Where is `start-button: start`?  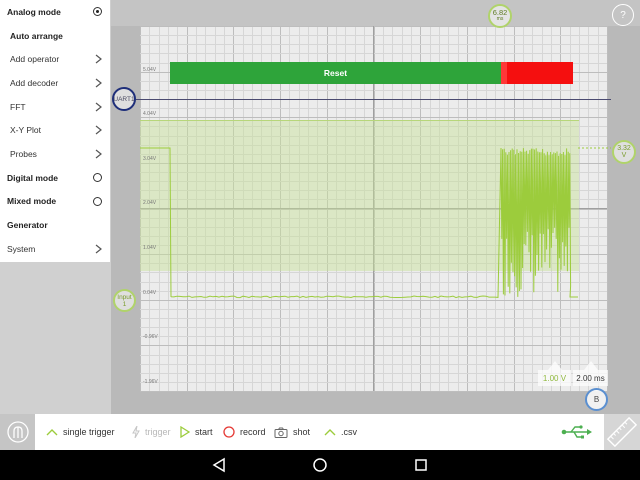
start-button: start is located at coordinates (196, 432).